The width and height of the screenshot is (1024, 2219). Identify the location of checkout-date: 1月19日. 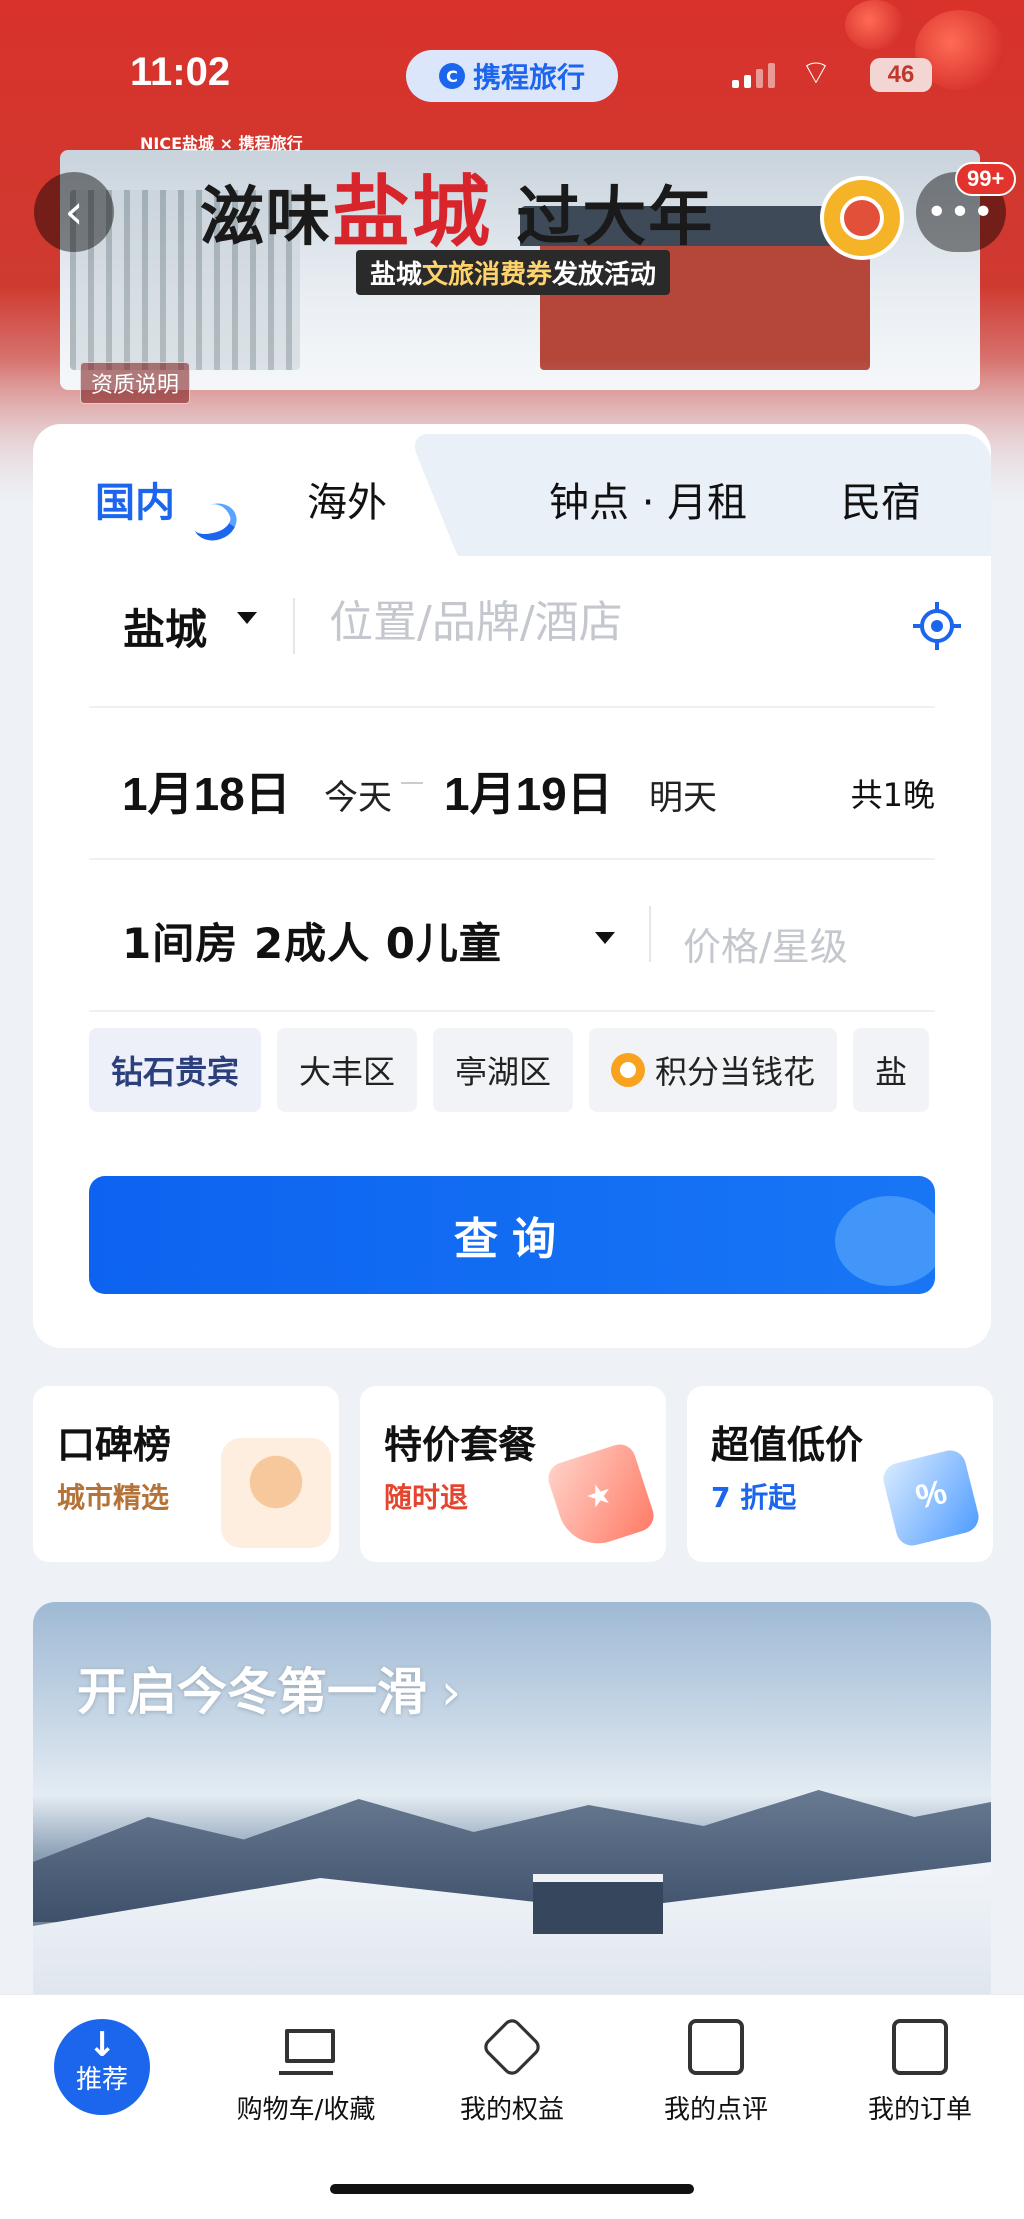
(528, 791).